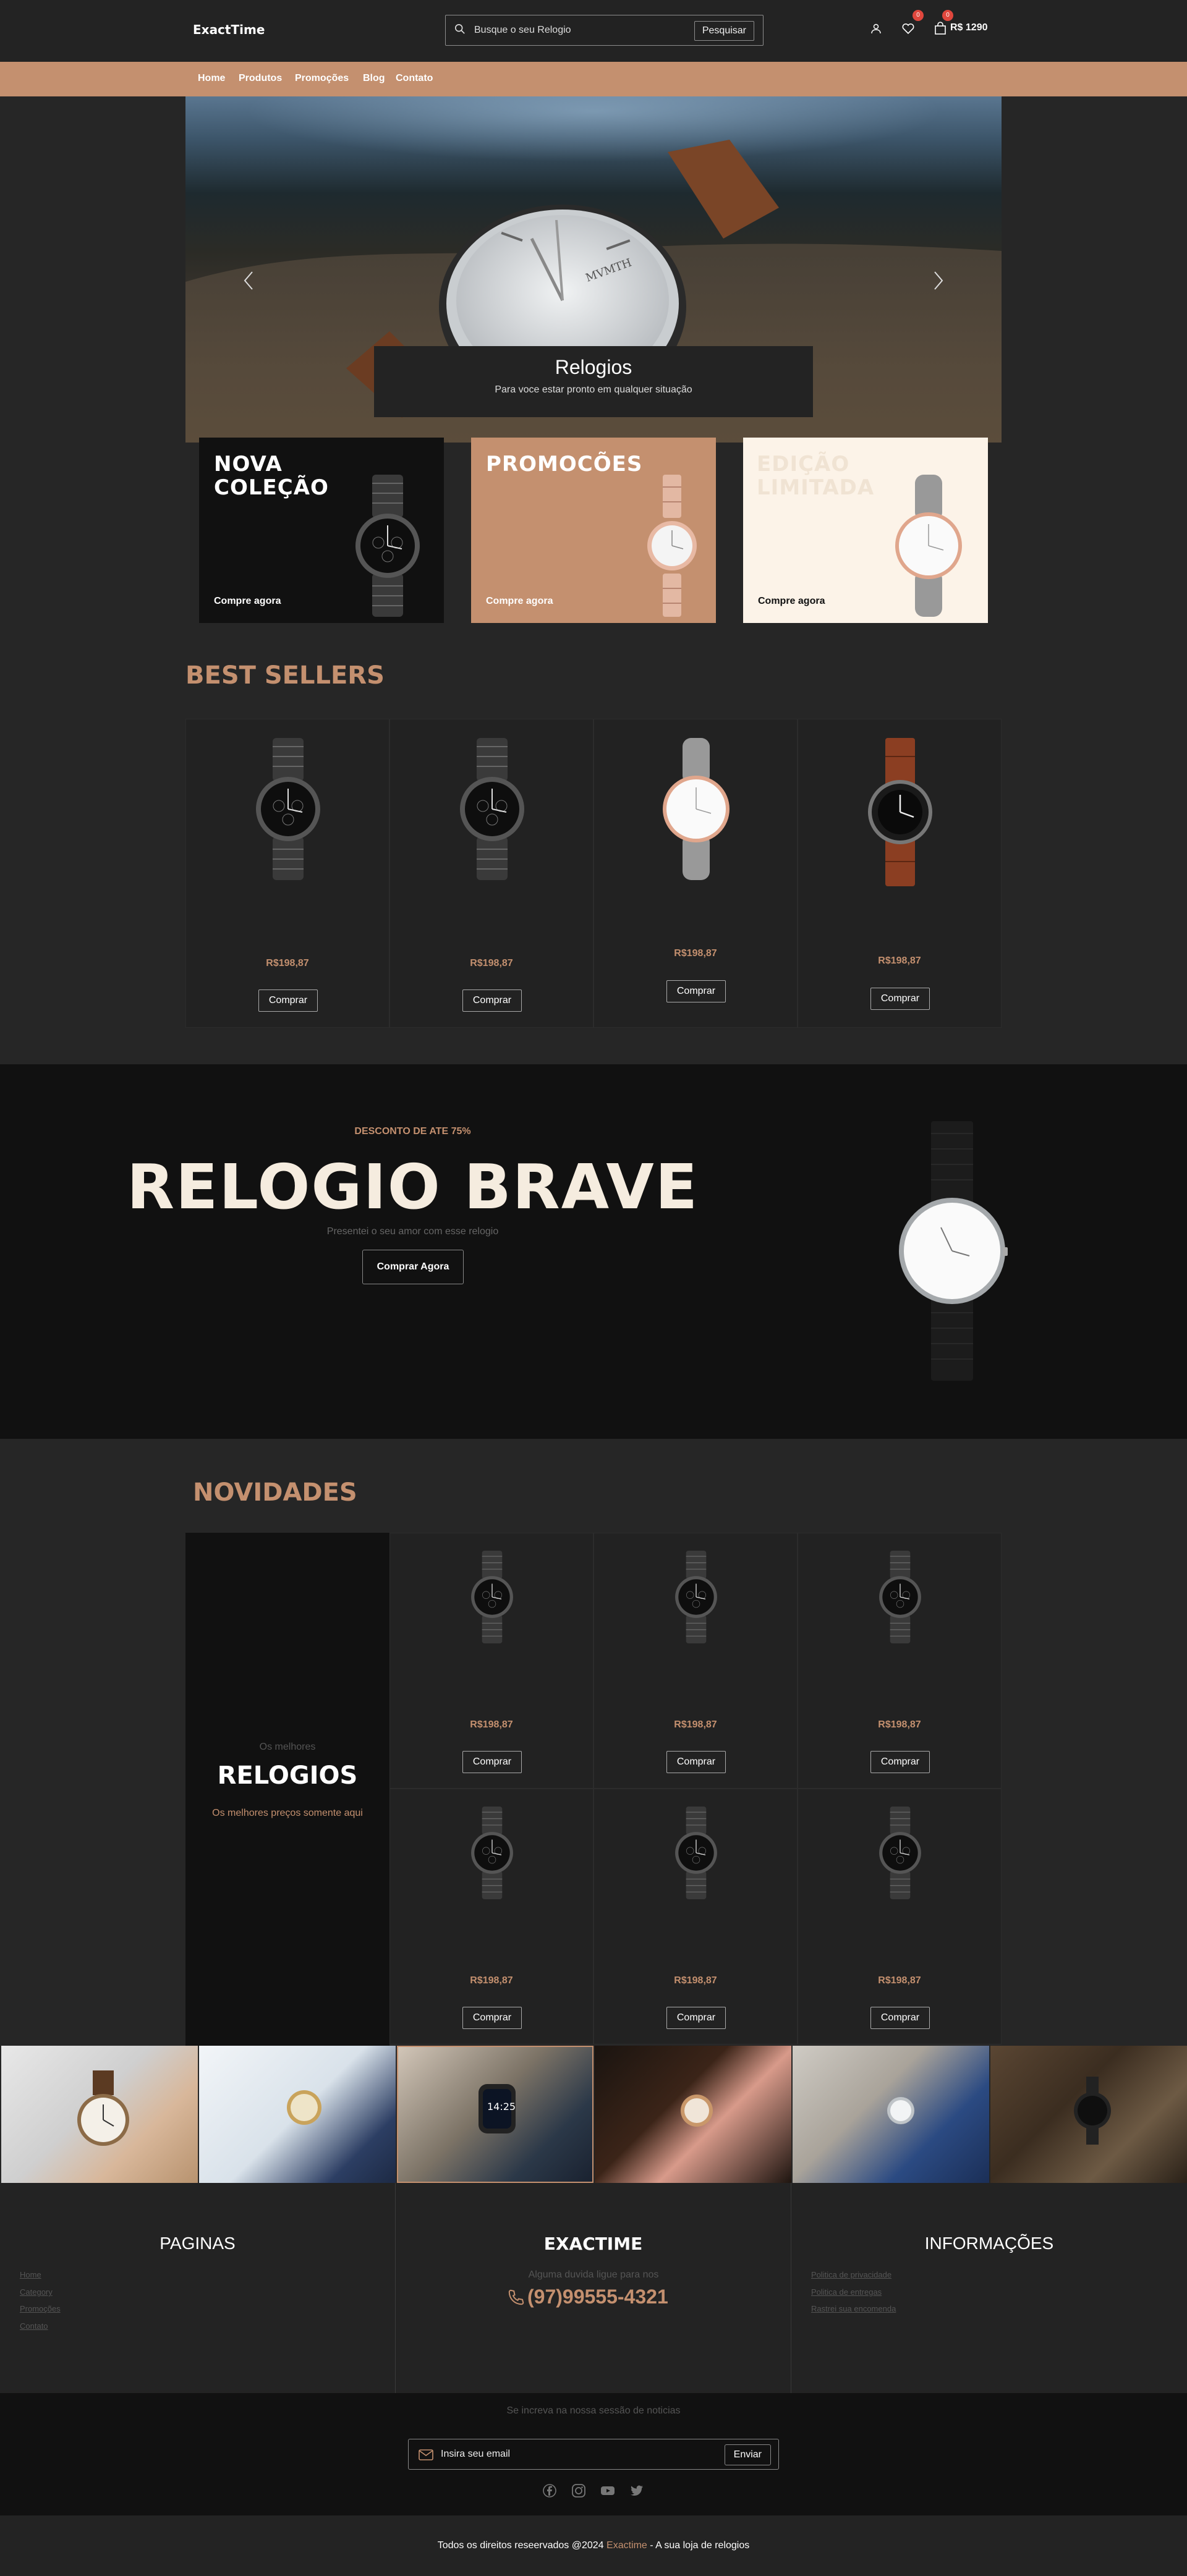  I want to click on footer-heading: INFORMAÇÕES, so click(989, 2243).